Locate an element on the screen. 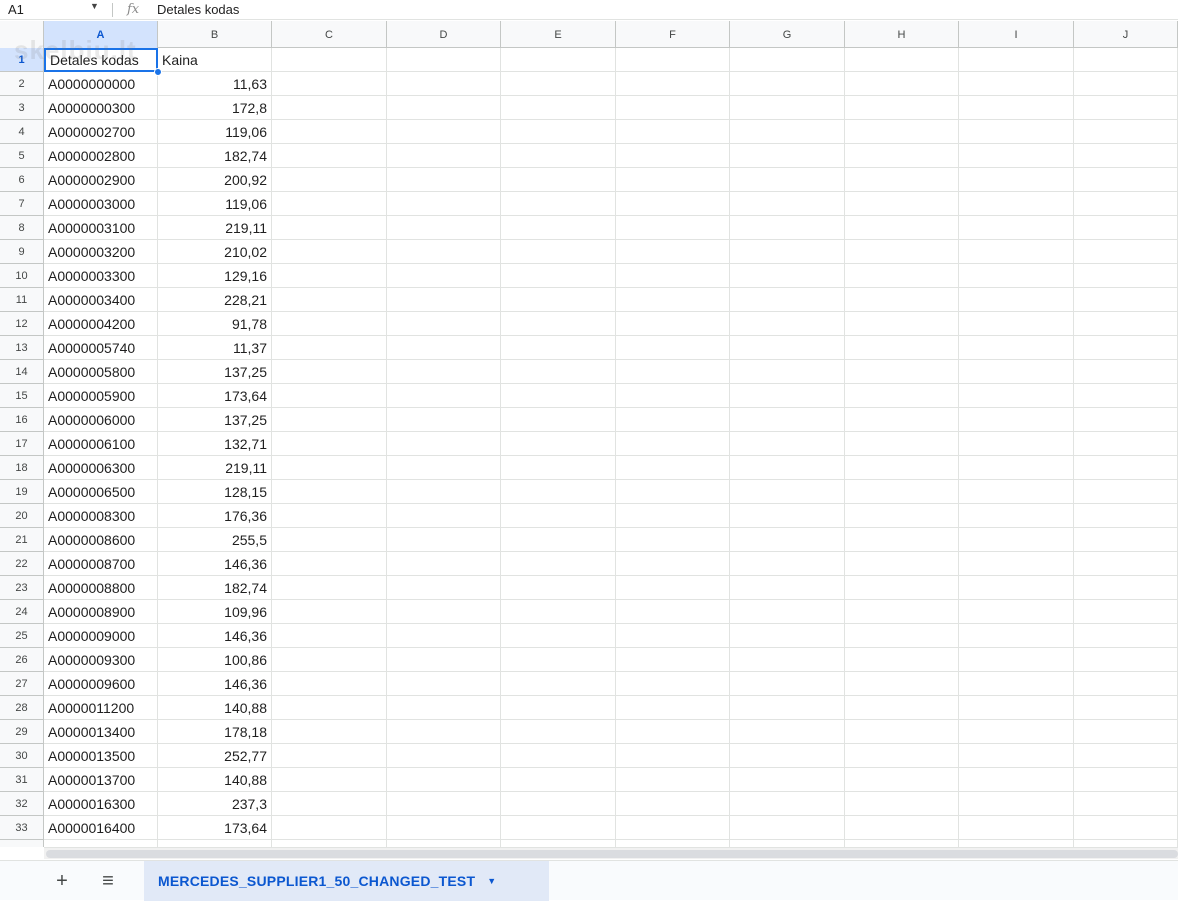 The width and height of the screenshot is (1178, 901). row-header: 32 is located at coordinates (22, 804).